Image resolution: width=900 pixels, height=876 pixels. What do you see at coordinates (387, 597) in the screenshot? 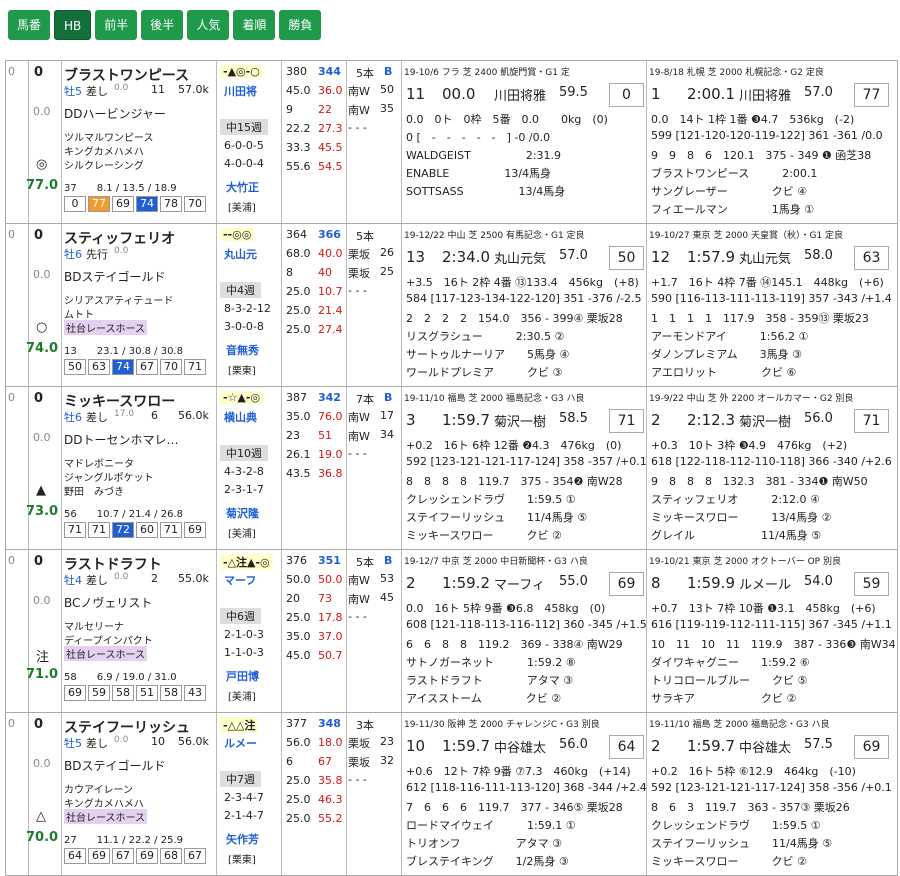
I see `course-value: 45` at bounding box center [387, 597].